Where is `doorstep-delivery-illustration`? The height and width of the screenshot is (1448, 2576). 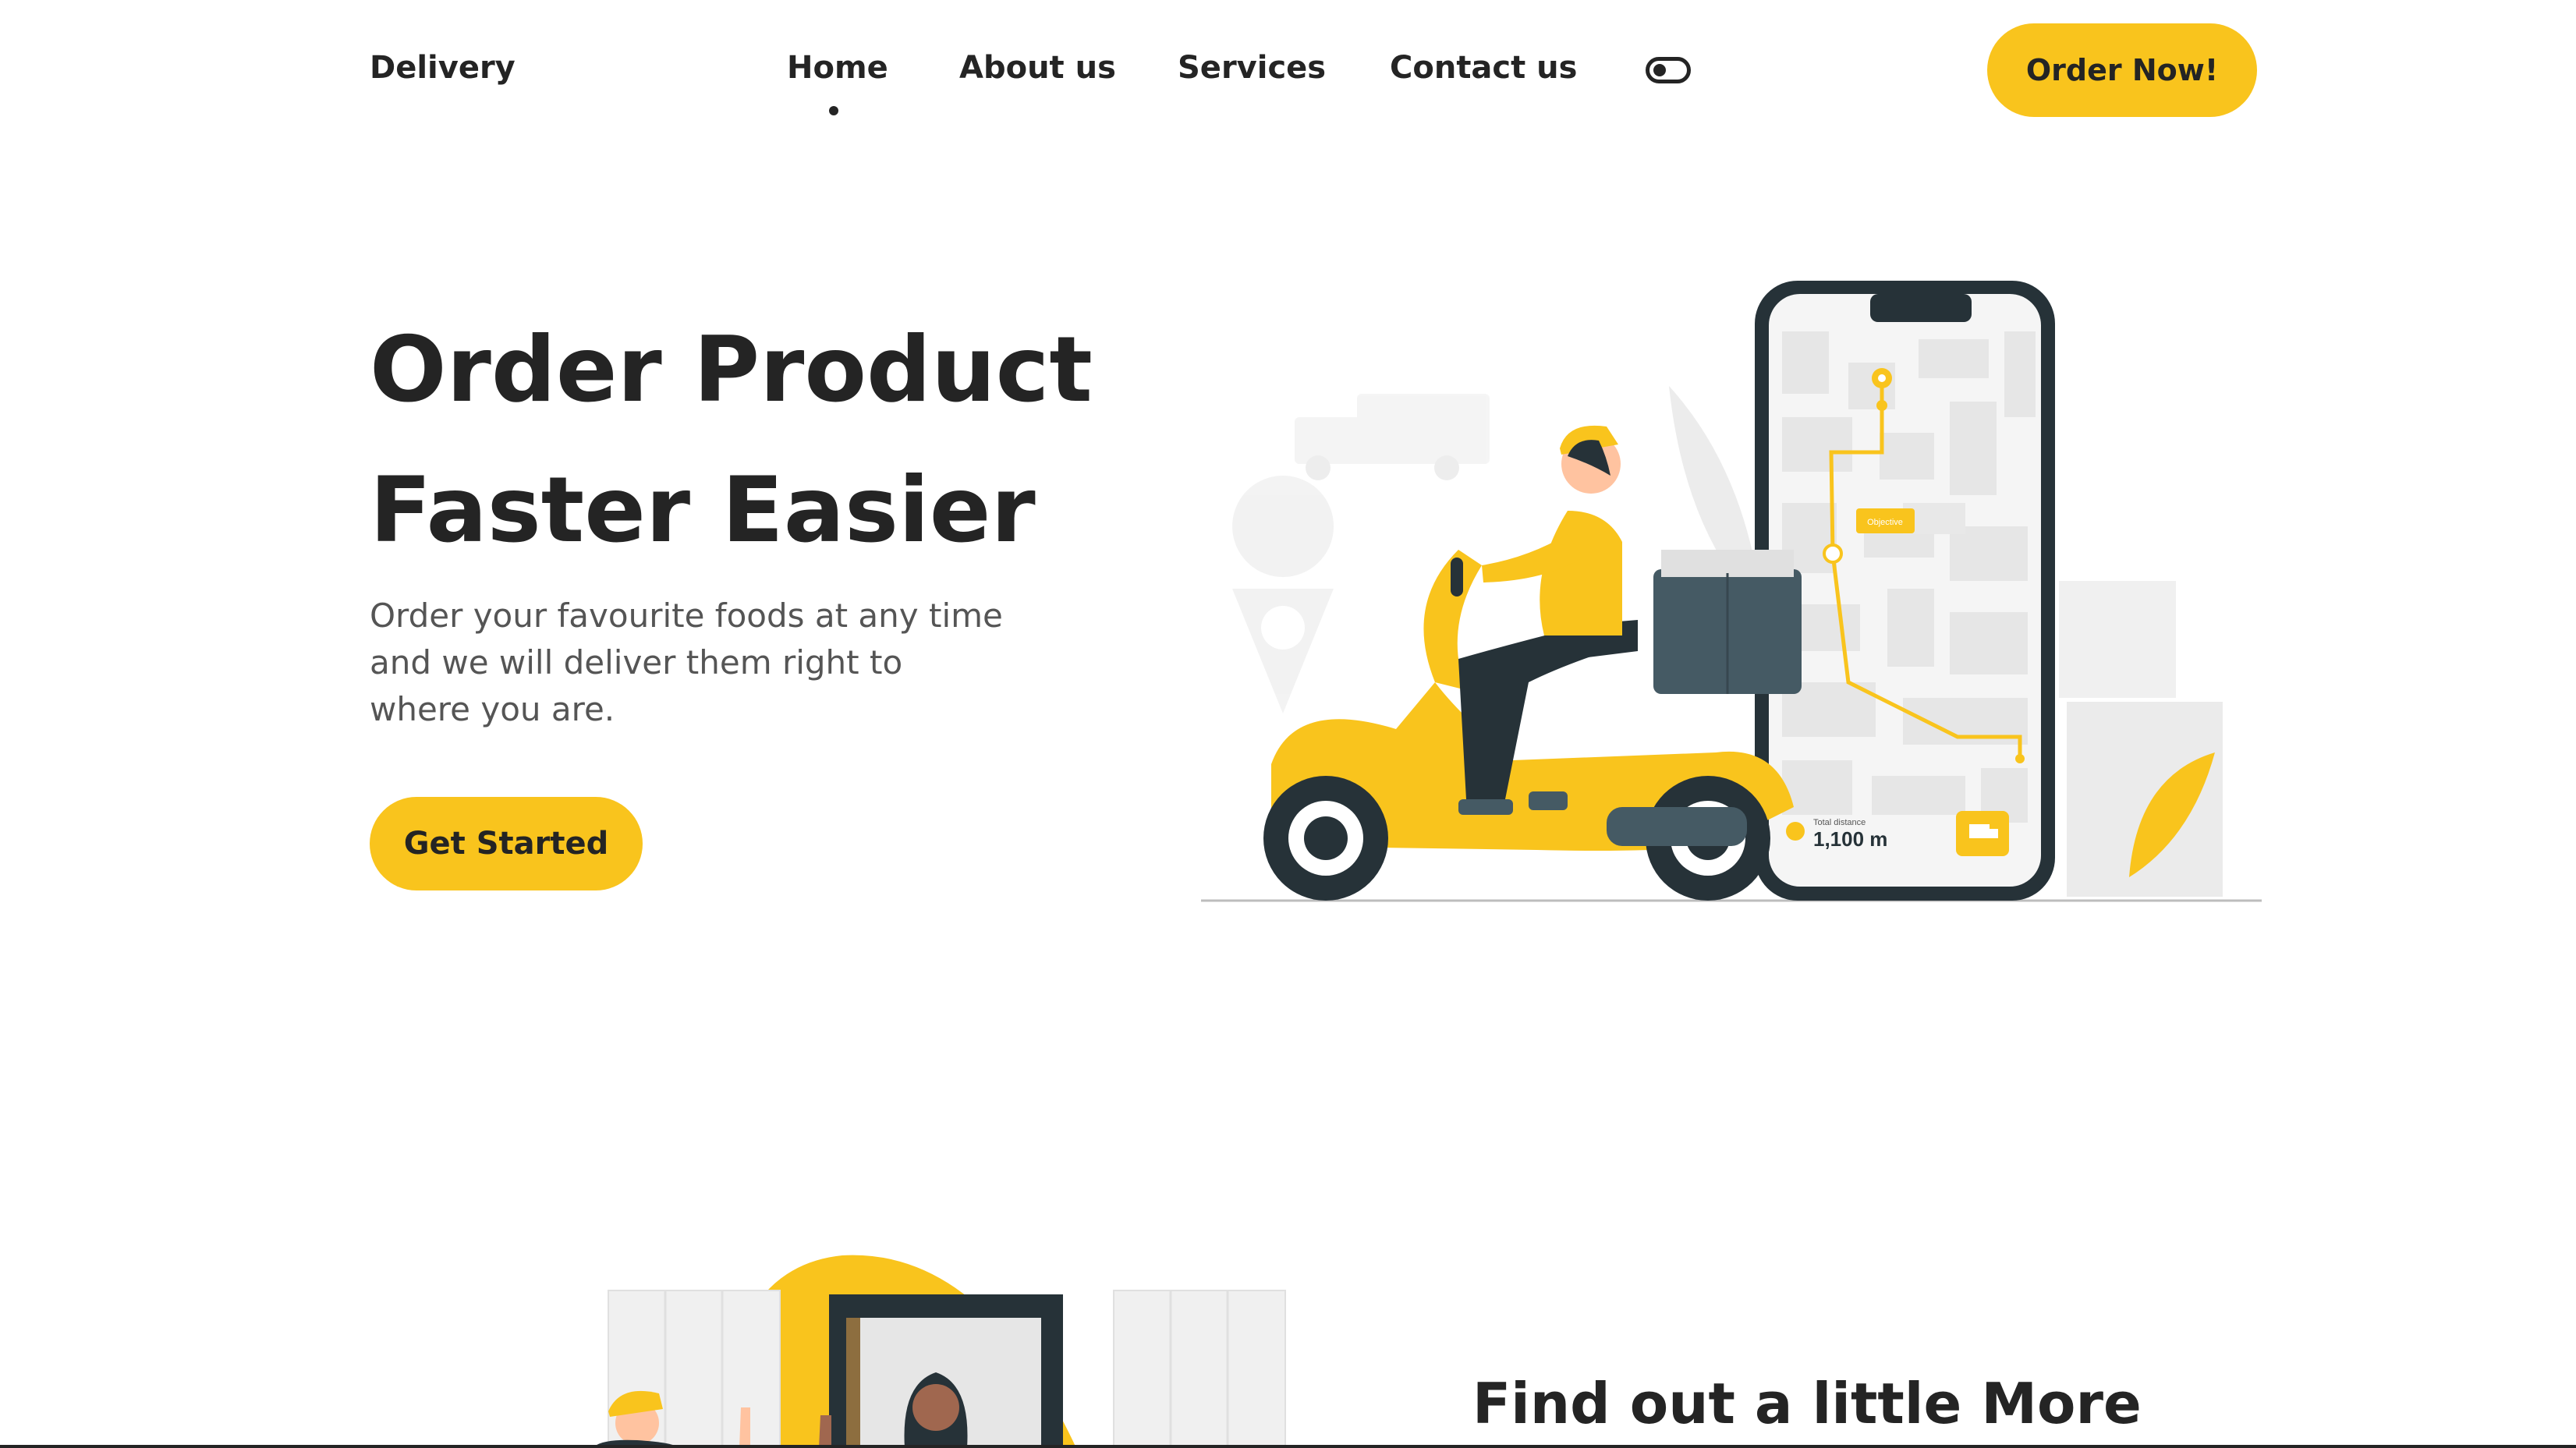 doorstep-delivery-illustration is located at coordinates (939, 1351).